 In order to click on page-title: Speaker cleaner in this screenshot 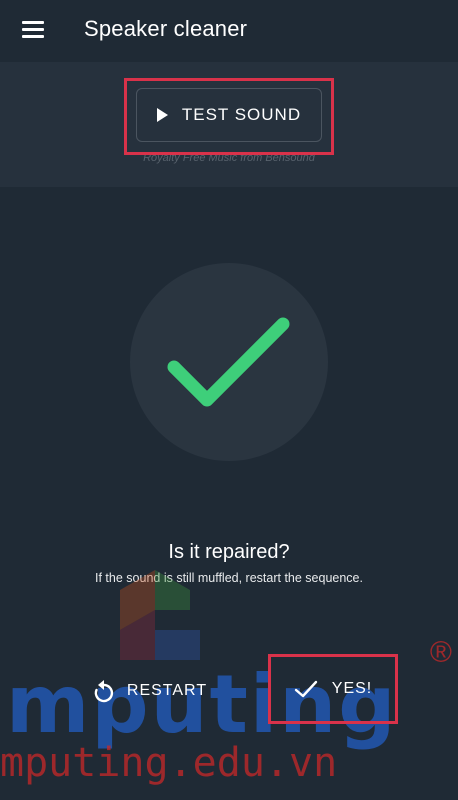, I will do `click(166, 28)`.